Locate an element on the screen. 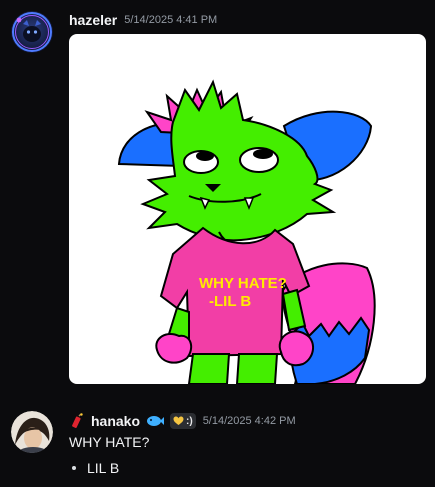 This screenshot has height=487, width=435. fish-icon is located at coordinates (155, 421).